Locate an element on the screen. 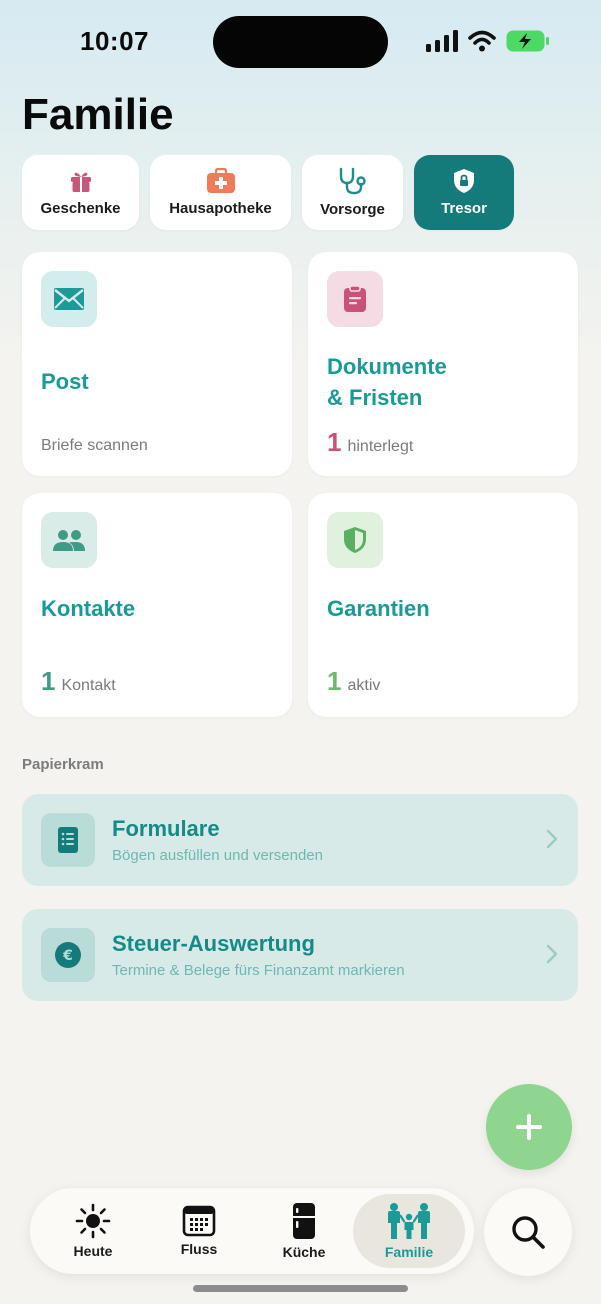 The width and height of the screenshot is (601, 1304). card-garantien: Garantien 1 aktiv is located at coordinates (443, 605).